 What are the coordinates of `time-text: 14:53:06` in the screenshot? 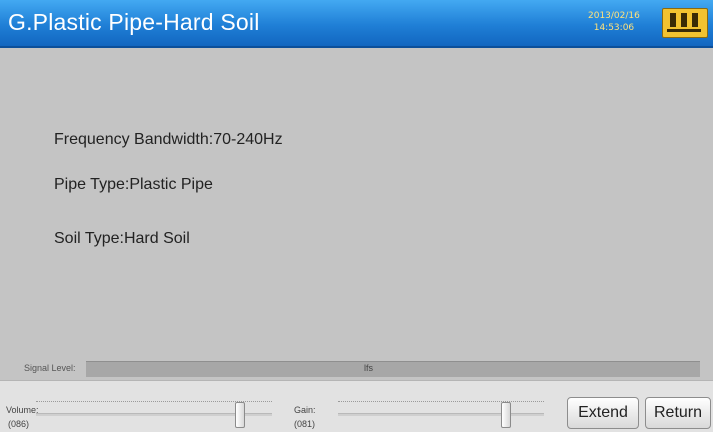 It's located at (614, 28).